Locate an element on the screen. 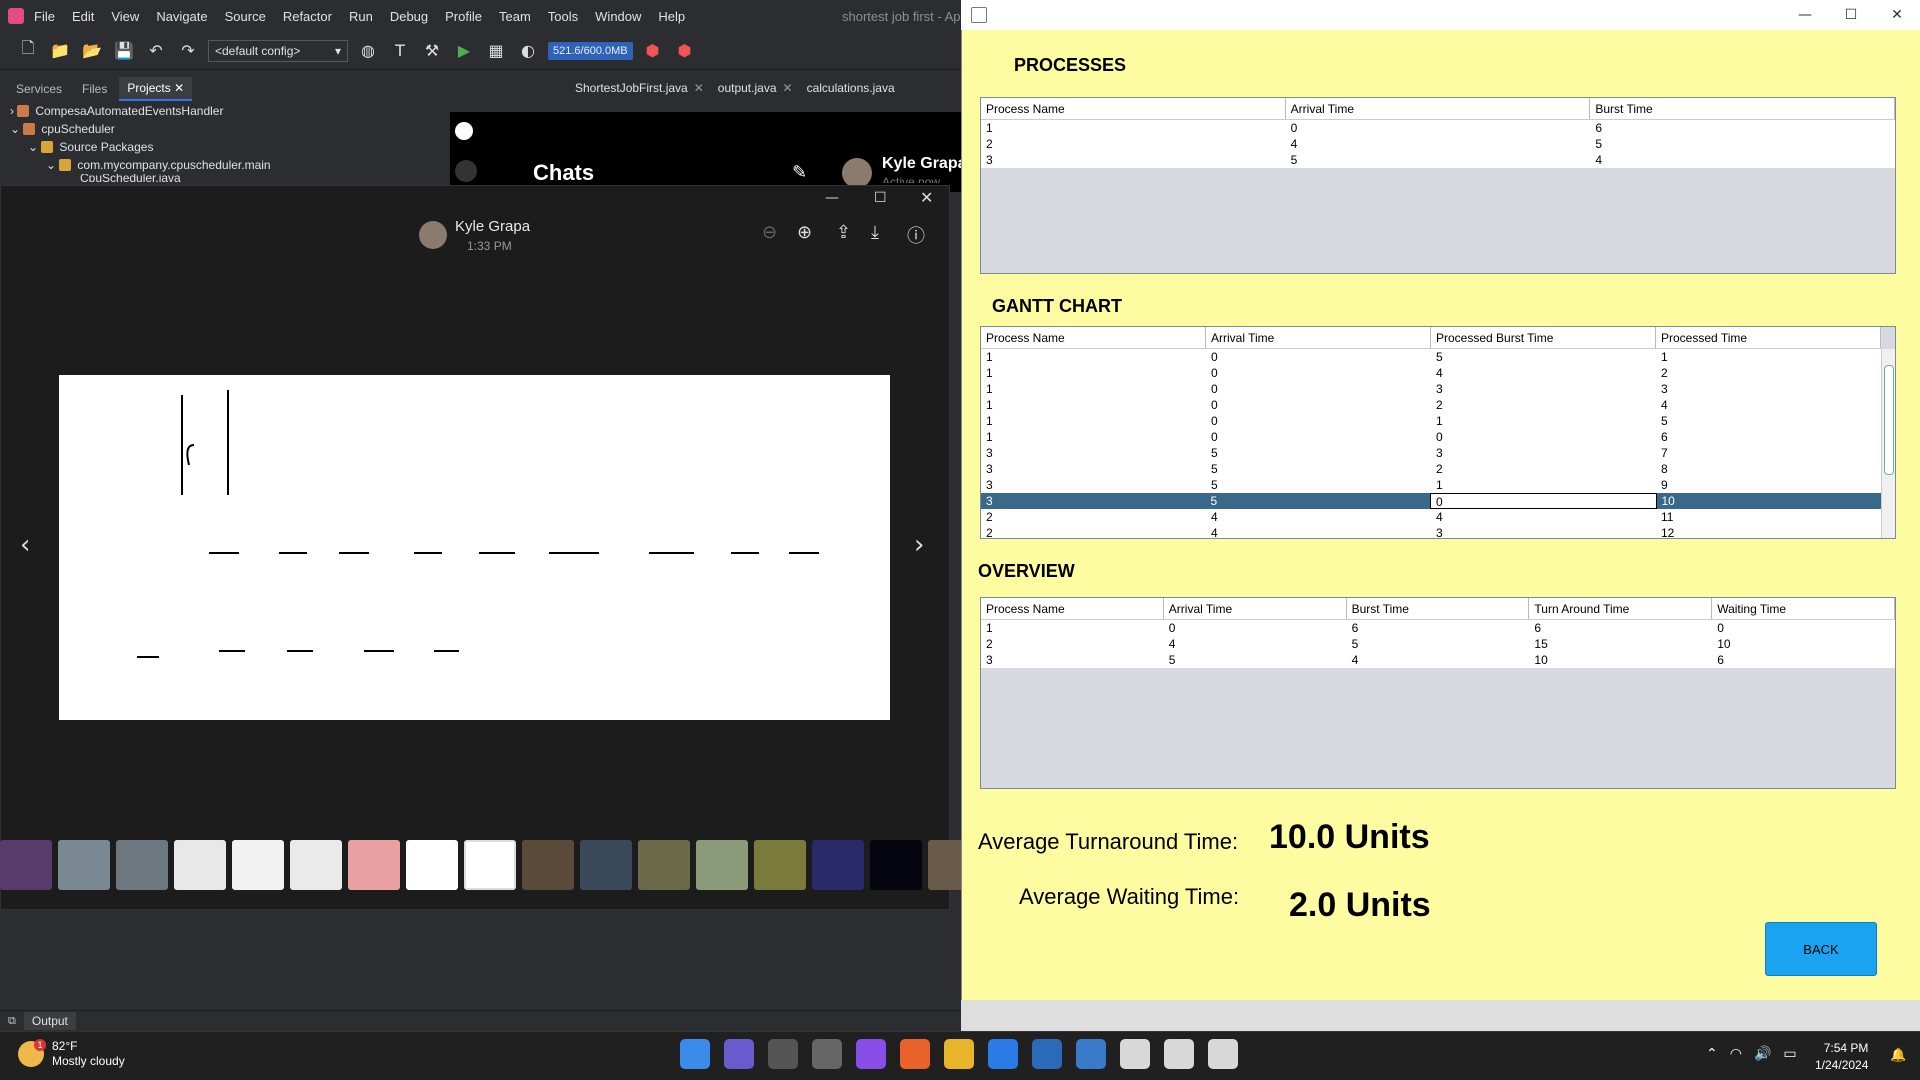  zoom-in-icon: ⊕ is located at coordinates (804, 232).